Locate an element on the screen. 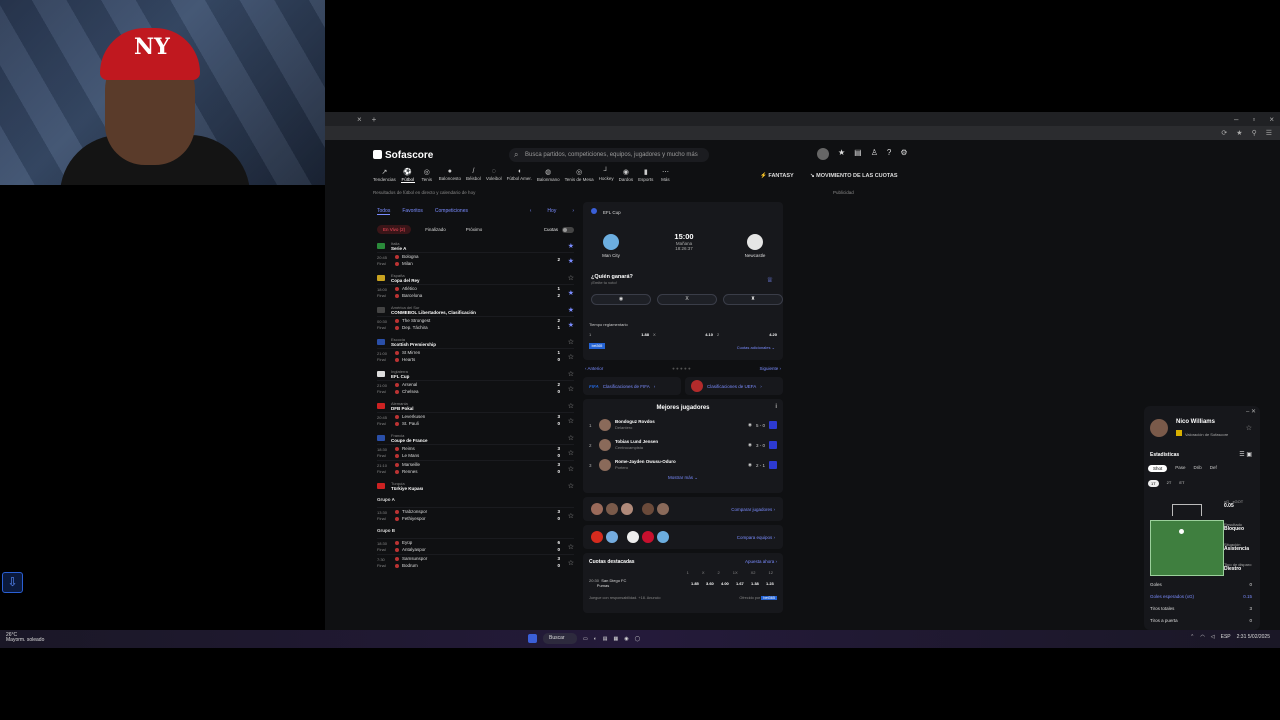  match-row: 00:30 Final The Strongest Dep. Táchira 2 1 ★ is located at coordinates (475, 324).